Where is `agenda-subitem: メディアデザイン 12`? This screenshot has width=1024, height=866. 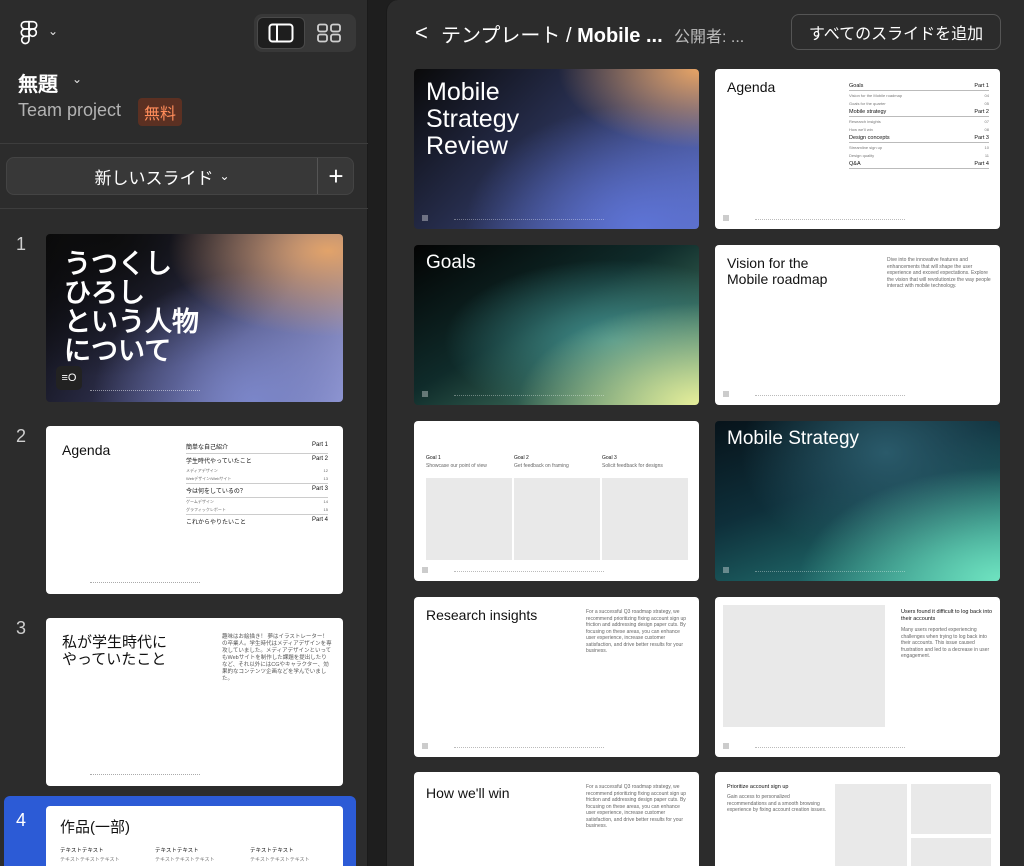
agenda-subitem: メディアデザイン 12 is located at coordinates (257, 470).